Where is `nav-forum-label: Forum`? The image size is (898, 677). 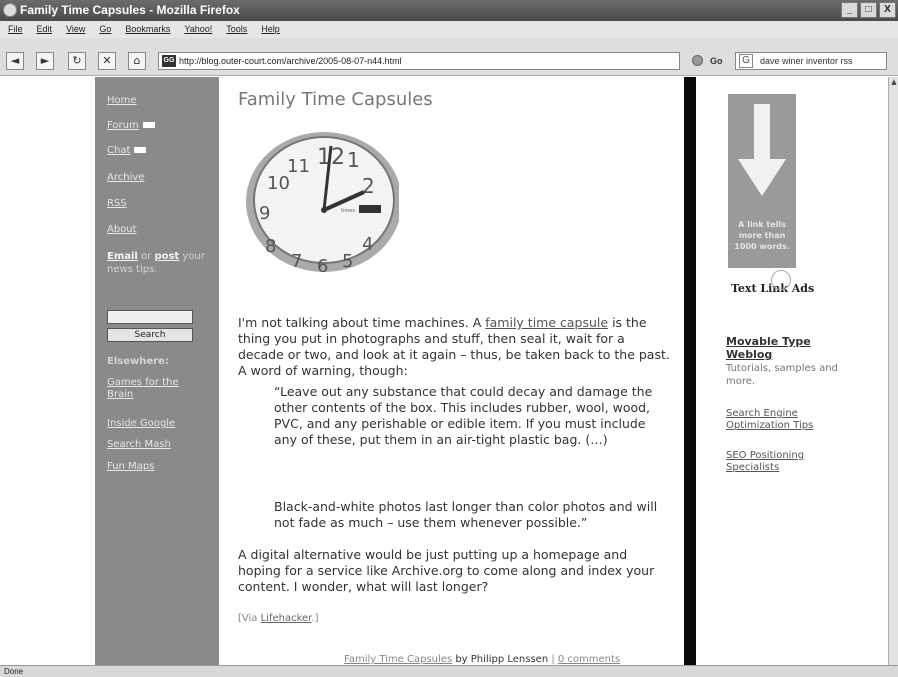
nav-forum-label: Forum is located at coordinates (123, 125).